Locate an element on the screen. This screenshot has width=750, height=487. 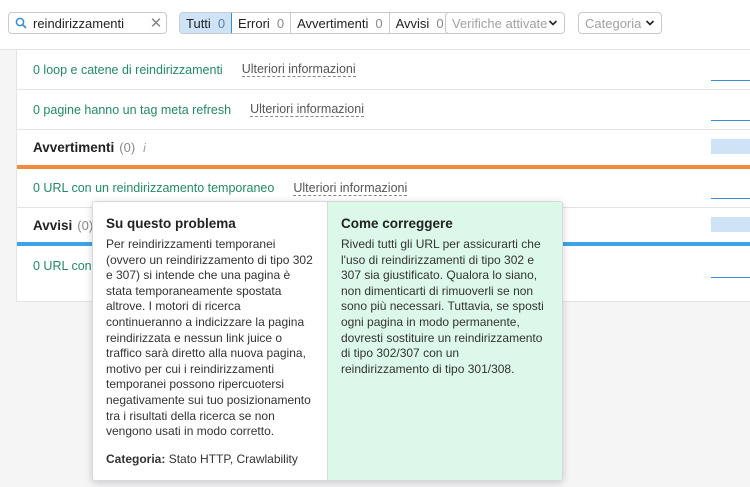
category-line: Categoria: Stato HTTP, Crawlability is located at coordinates (210, 459).